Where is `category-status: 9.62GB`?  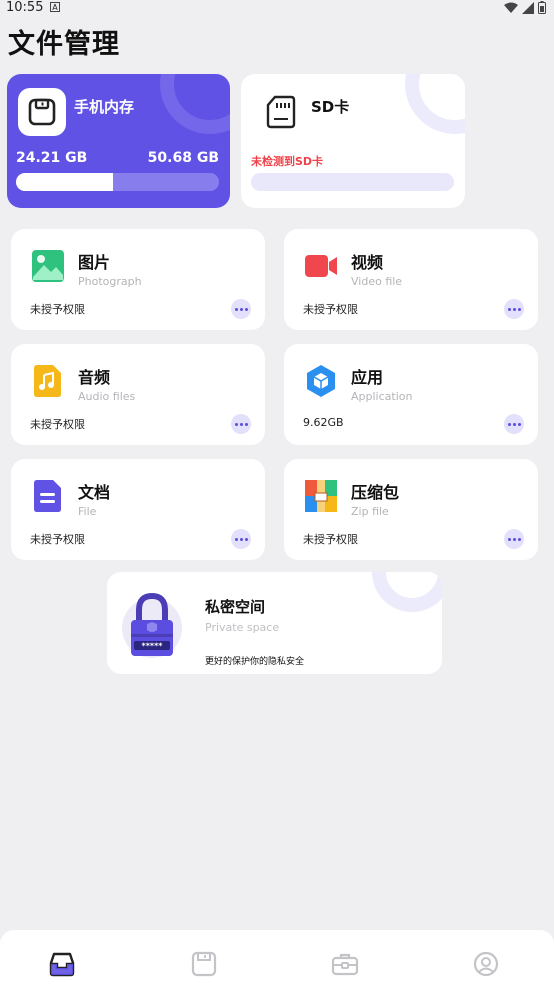 category-status: 9.62GB is located at coordinates (323, 422).